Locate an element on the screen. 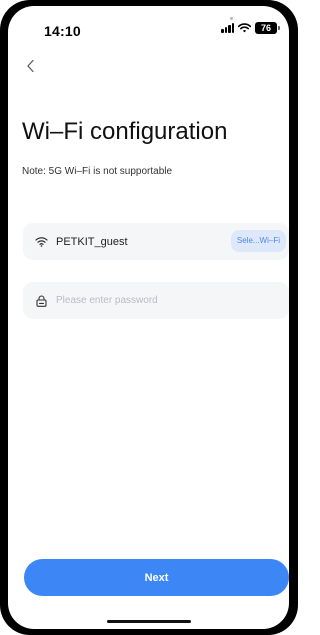  select-wifi-button: Sele...Wi–Fi is located at coordinates (258, 241).